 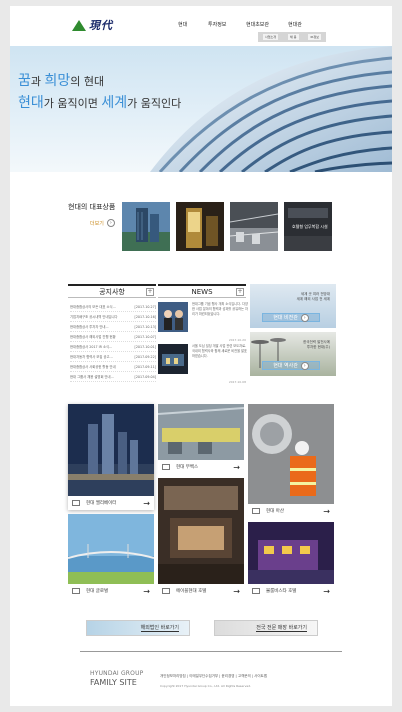 I want to click on elevator-photo, so click(x=200, y=226).